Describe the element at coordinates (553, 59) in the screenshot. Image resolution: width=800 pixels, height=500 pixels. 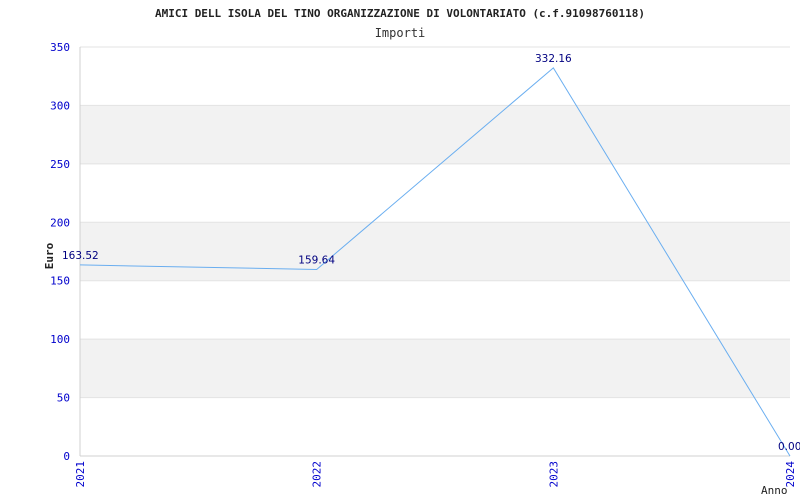
I see `data-label: 332.16` at that location.